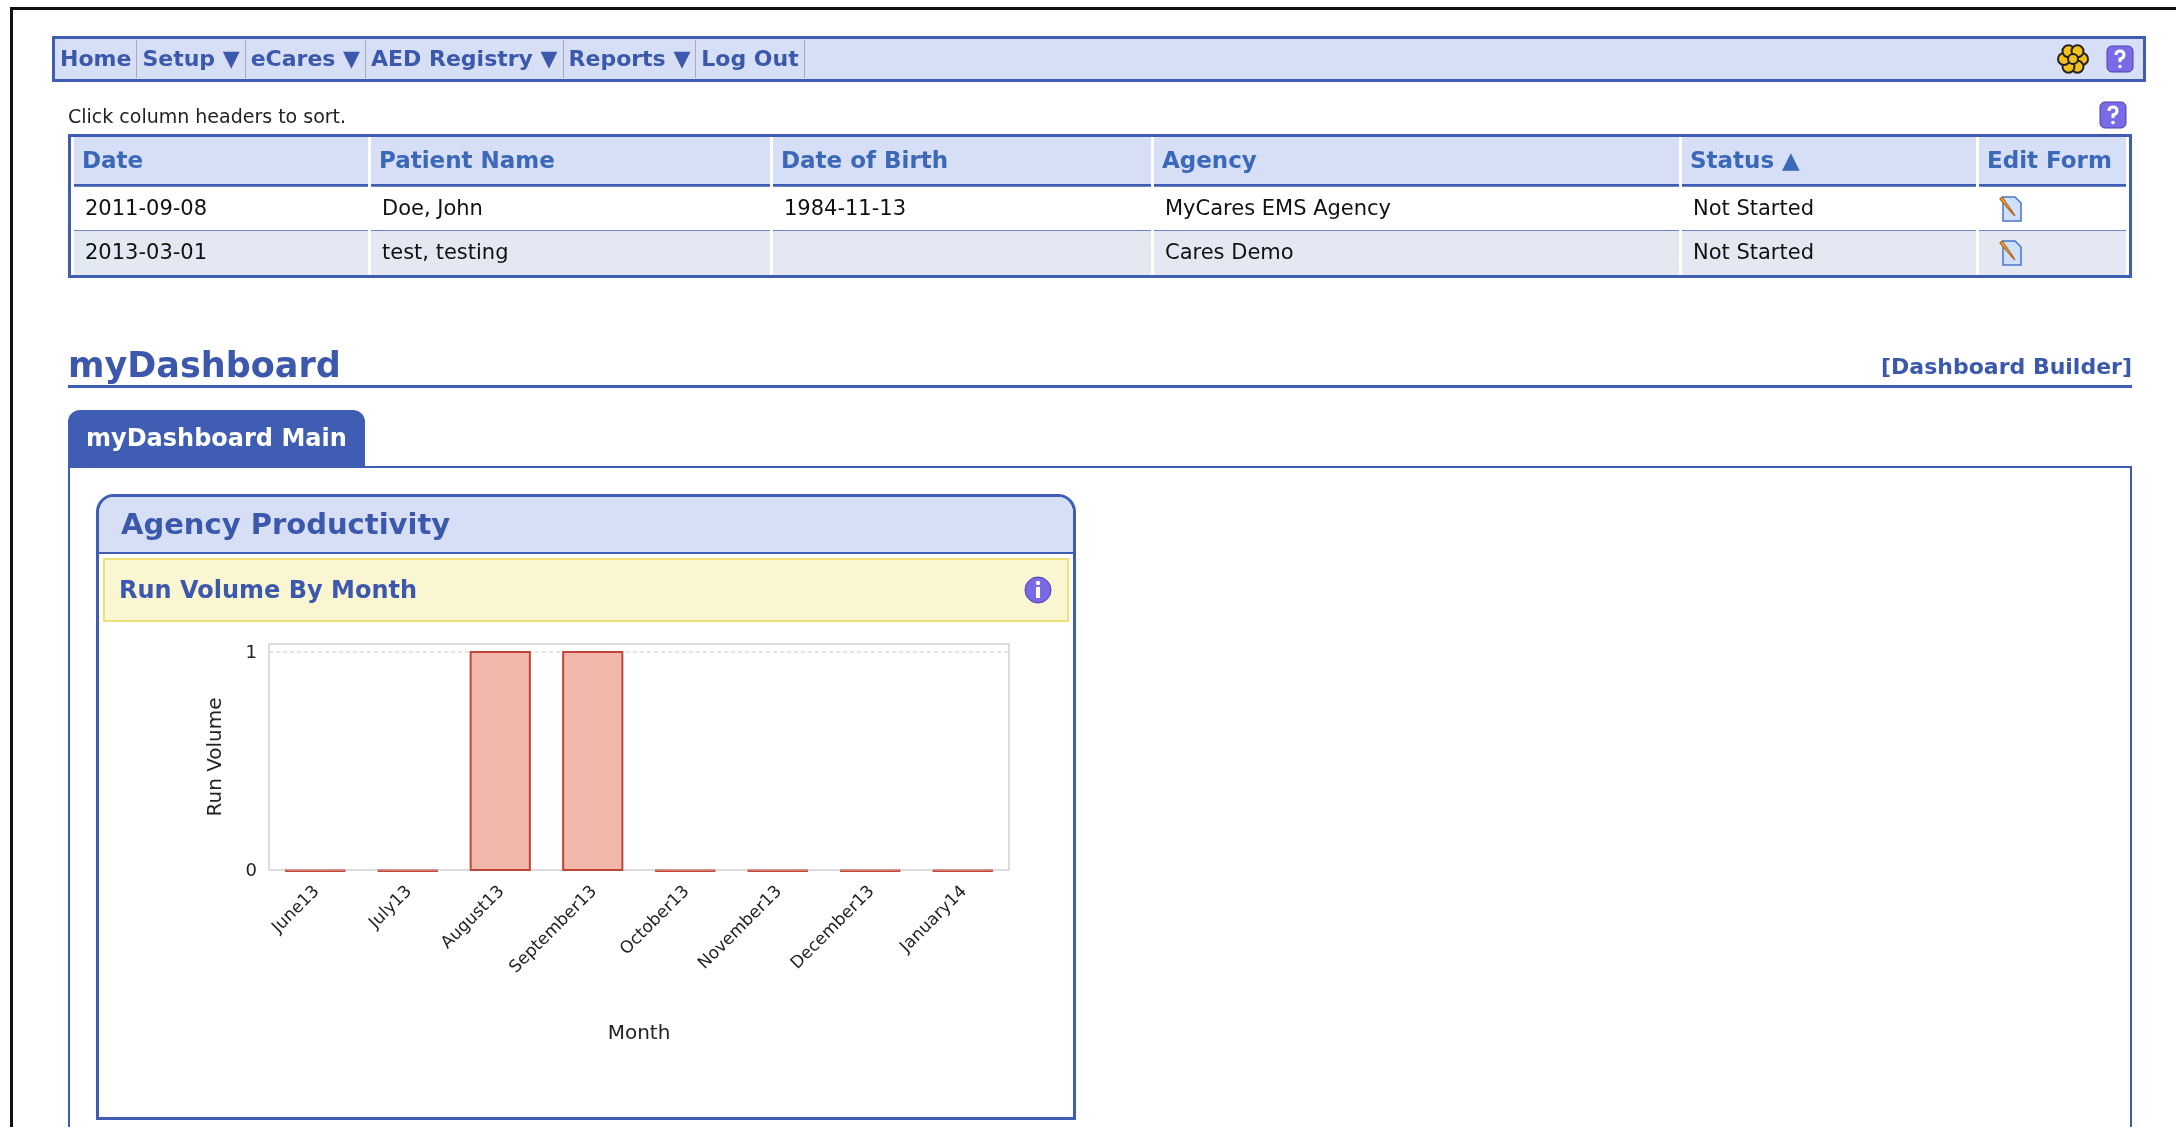  What do you see at coordinates (1229, 252) in the screenshot?
I see `table-cell: Cares Demo` at bounding box center [1229, 252].